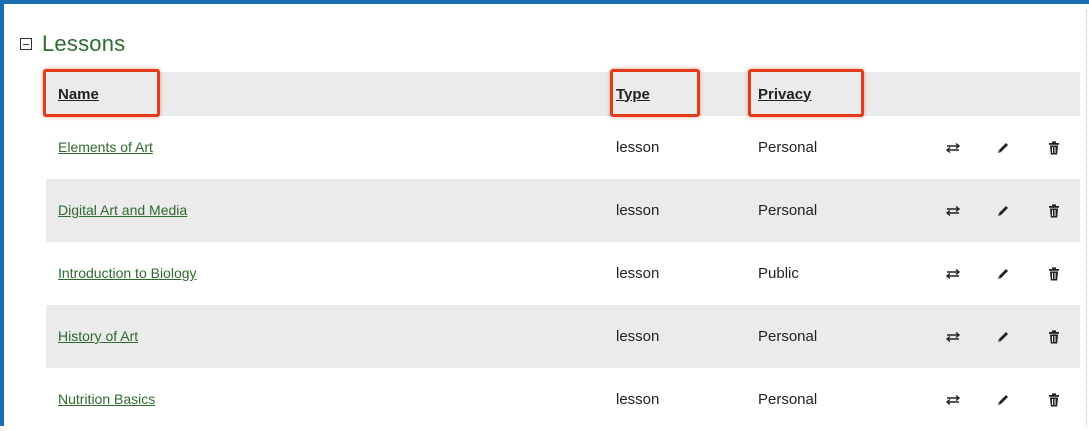 The height and width of the screenshot is (431, 1089). What do you see at coordinates (778, 273) in the screenshot?
I see `lesson-privacy: Public` at bounding box center [778, 273].